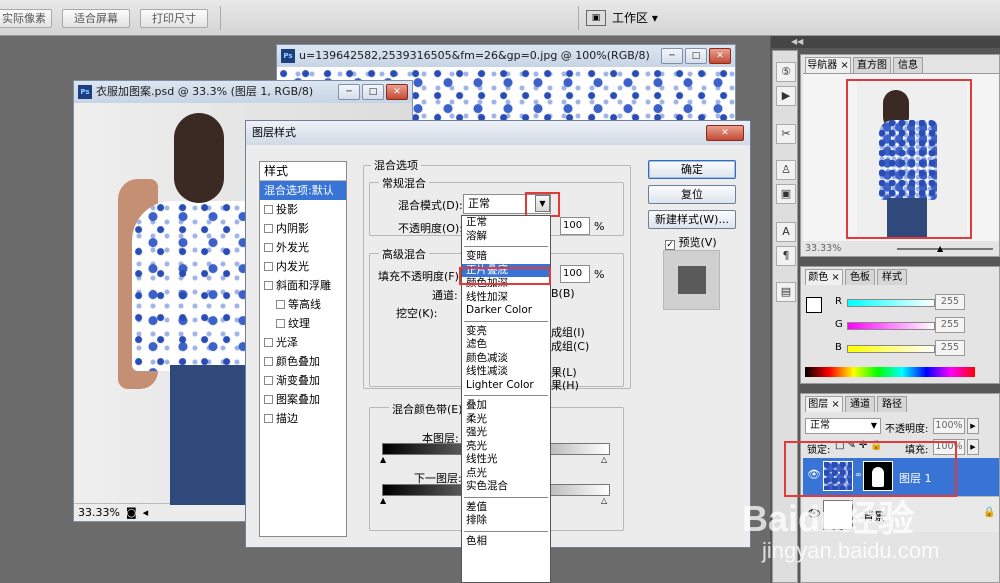  What do you see at coordinates (506, 332) in the screenshot?
I see `blend-mode-option: 变亮` at bounding box center [506, 332].